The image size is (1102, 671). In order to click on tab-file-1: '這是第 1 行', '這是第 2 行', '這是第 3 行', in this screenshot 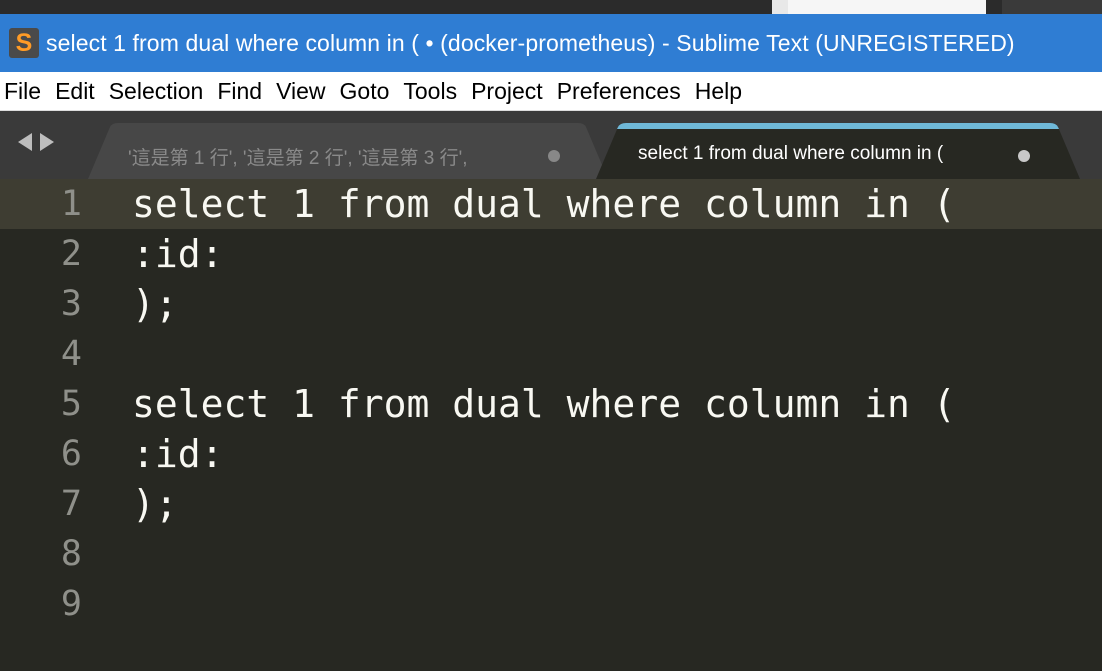, I will do `click(348, 151)`.